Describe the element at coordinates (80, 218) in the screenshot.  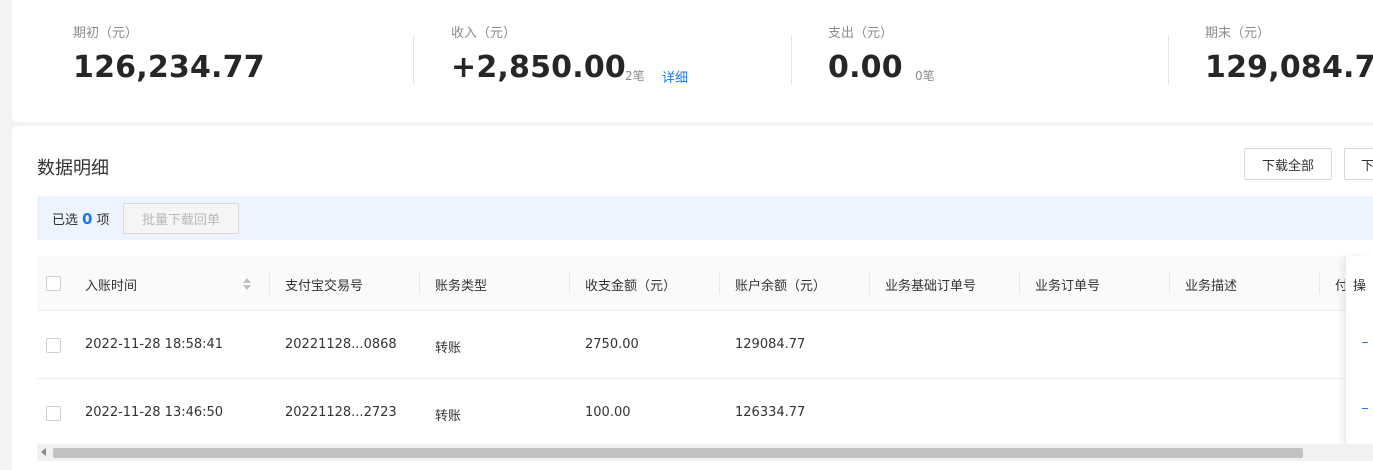
I see `selection-summary: 已选 0 项` at that location.